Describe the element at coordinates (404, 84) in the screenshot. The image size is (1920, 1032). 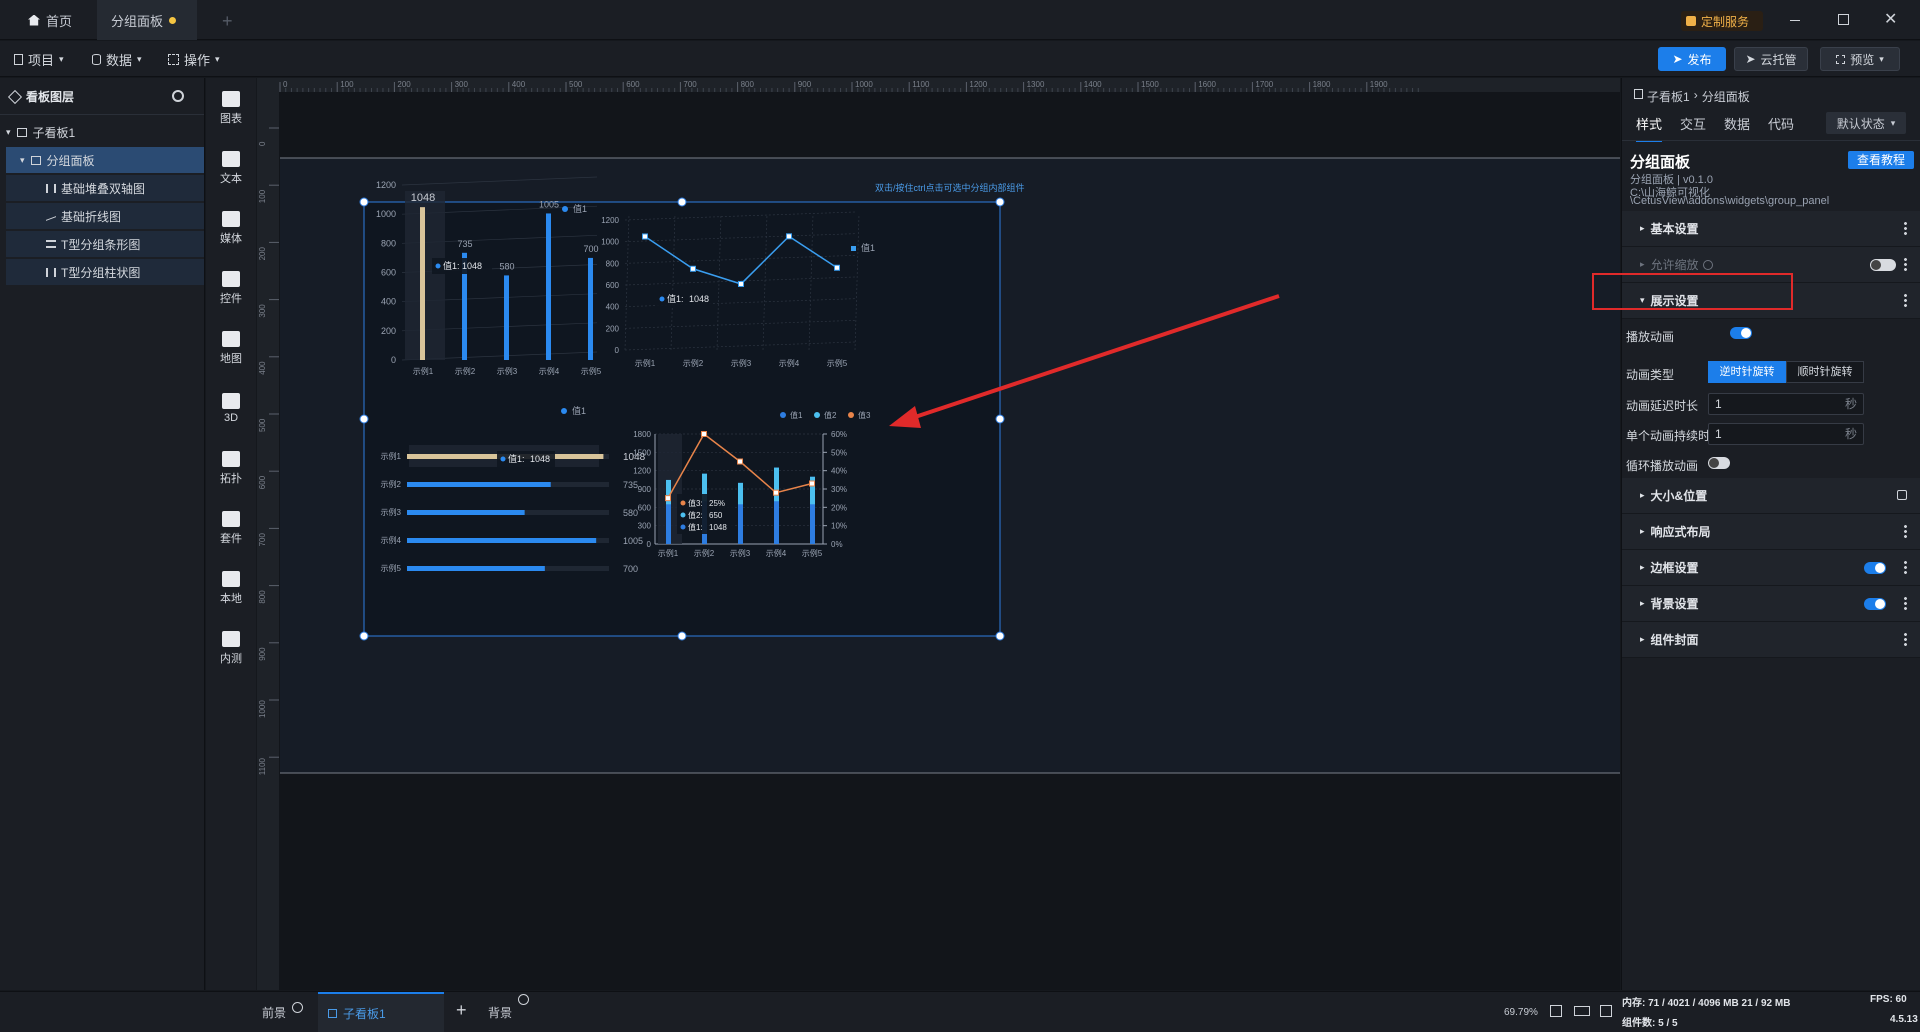
I see `ruler-label: 200` at that location.